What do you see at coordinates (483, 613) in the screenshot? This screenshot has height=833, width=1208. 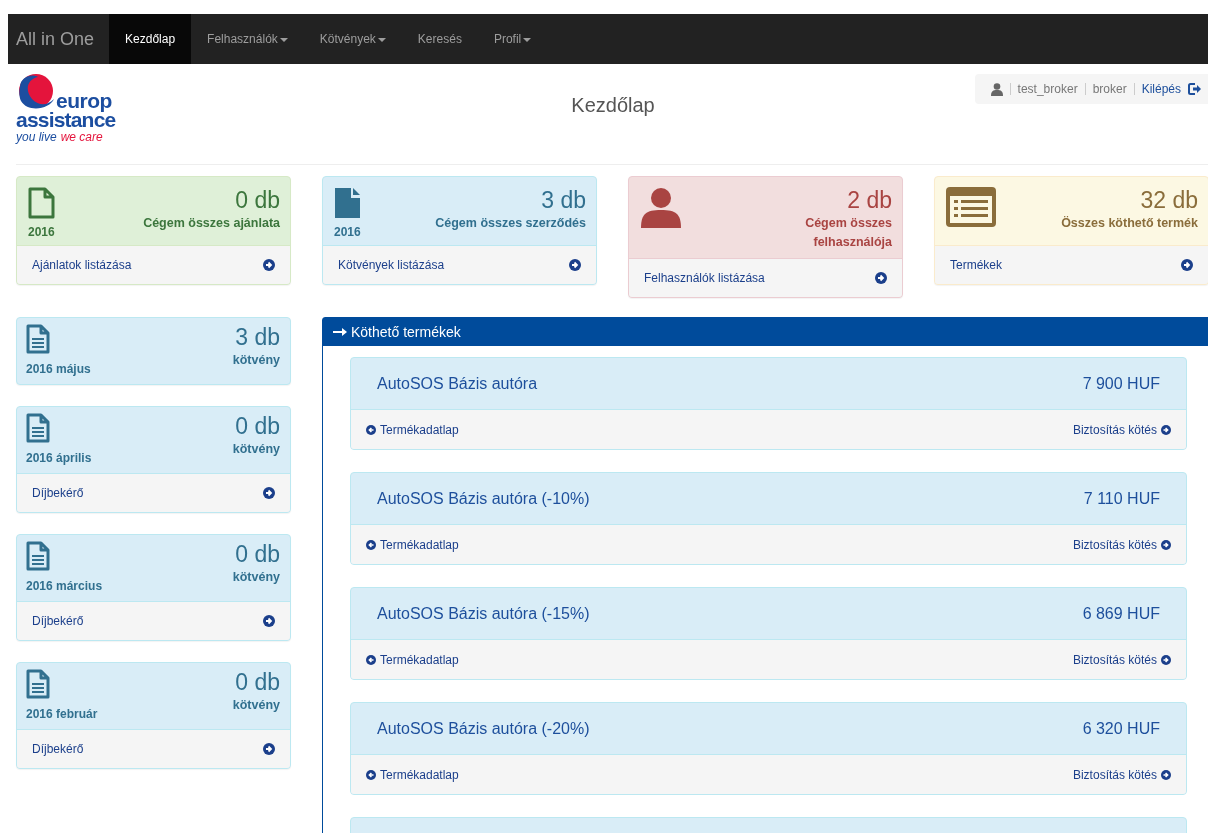 I see `product-name: AutoSOS Bázis autóra (-15%)` at bounding box center [483, 613].